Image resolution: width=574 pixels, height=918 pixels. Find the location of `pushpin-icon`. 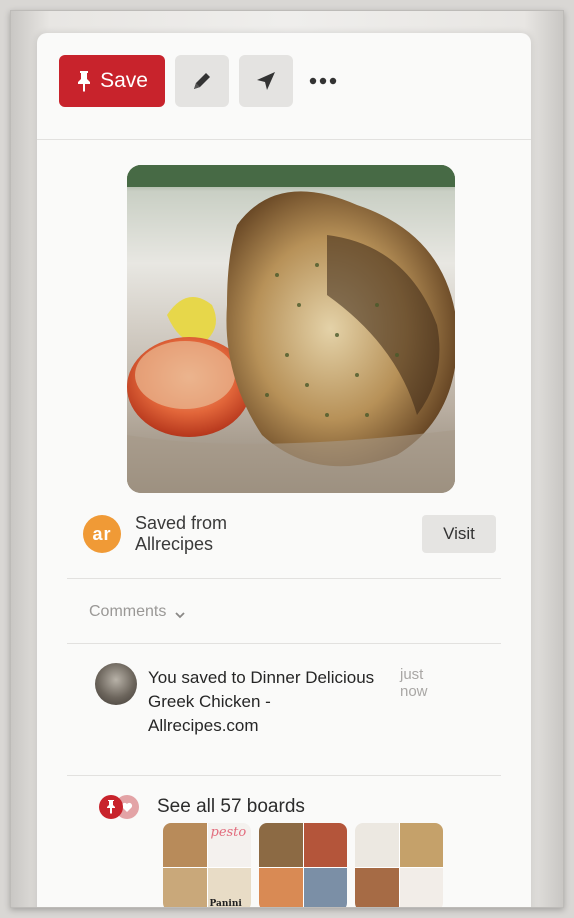

pushpin-icon is located at coordinates (84, 81).